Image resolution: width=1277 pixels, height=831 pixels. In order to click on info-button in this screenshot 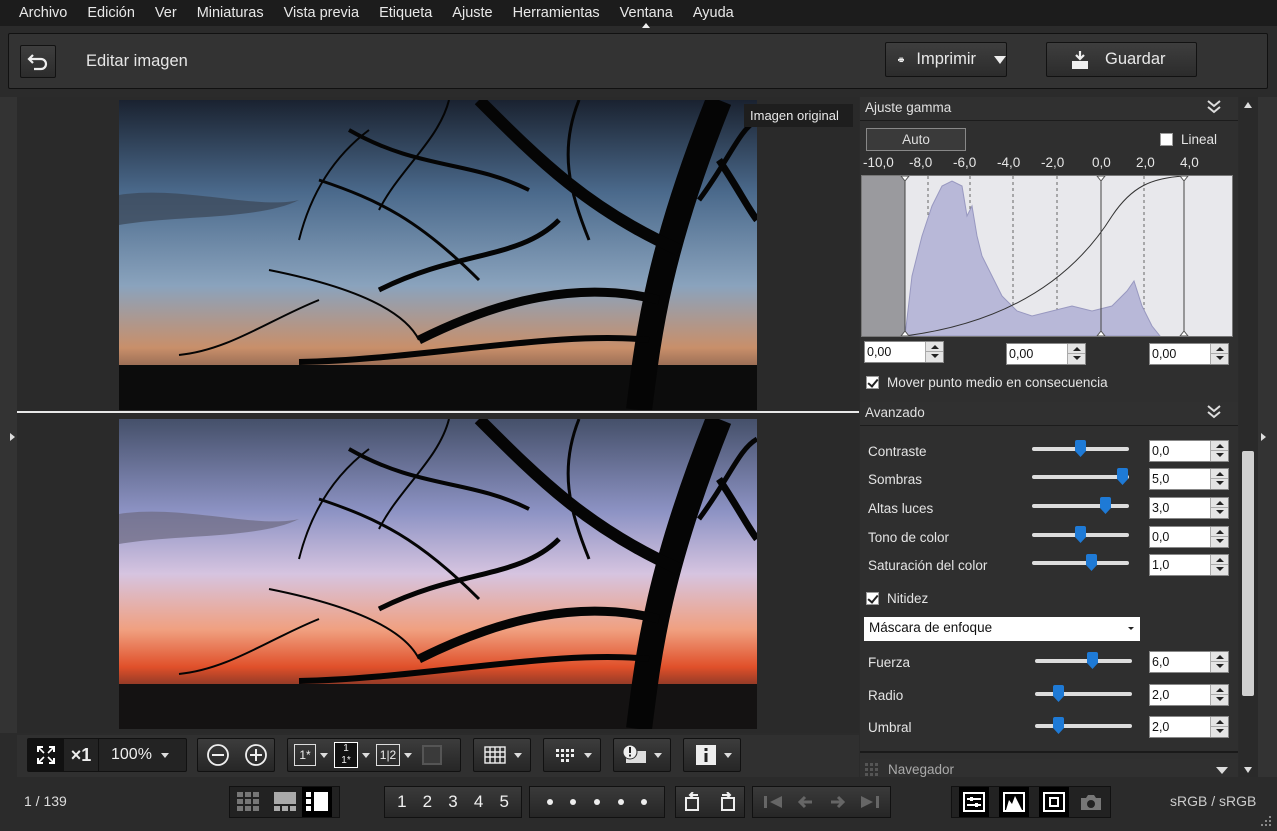, I will do `click(712, 755)`.